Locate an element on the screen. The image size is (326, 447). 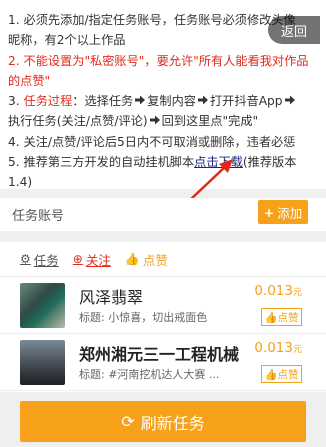
tab-like: 👍 点赞 is located at coordinates (146, 259).